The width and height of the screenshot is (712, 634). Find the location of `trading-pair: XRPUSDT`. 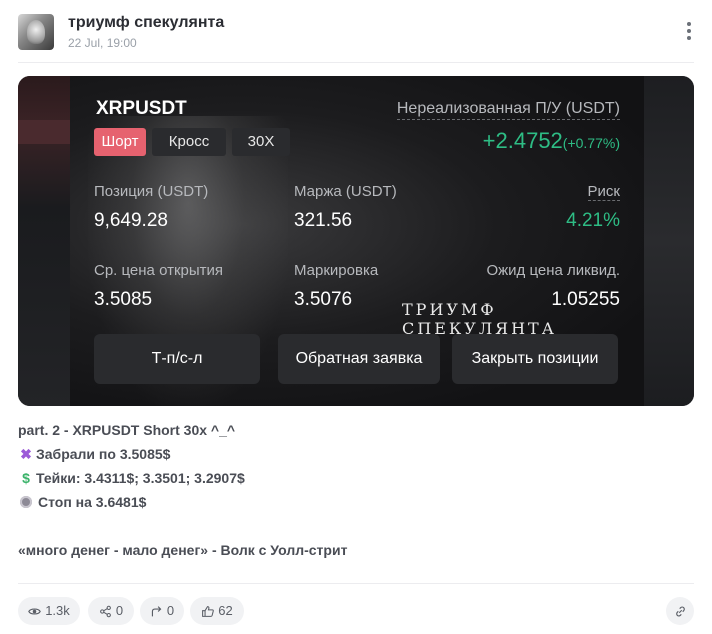

trading-pair: XRPUSDT is located at coordinates (141, 108).